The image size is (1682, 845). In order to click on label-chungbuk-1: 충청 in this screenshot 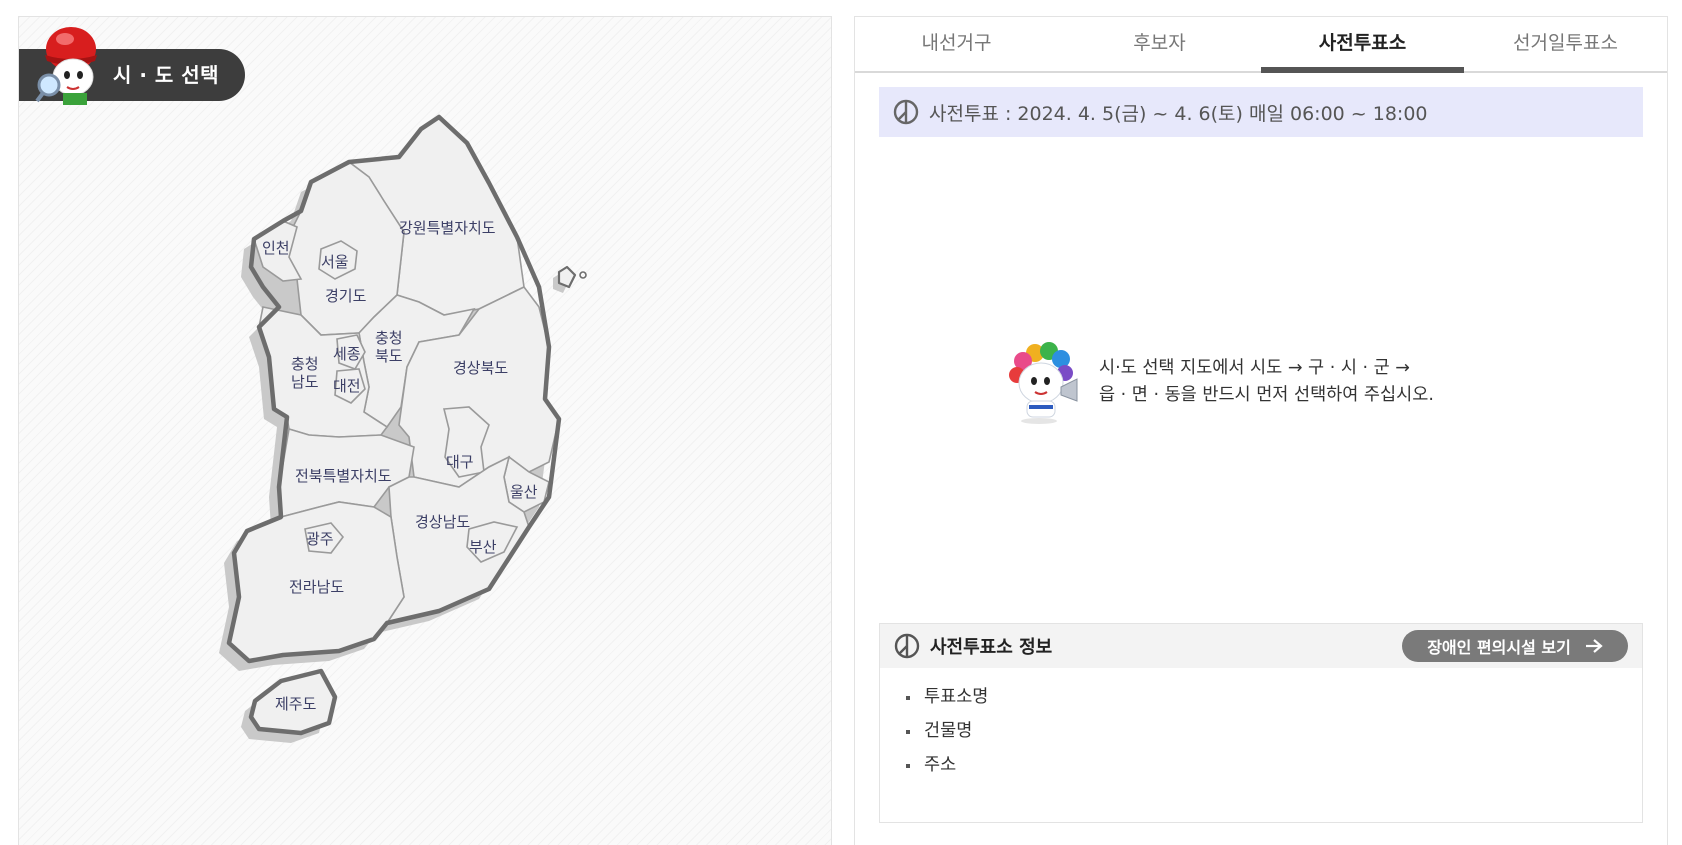, I will do `click(389, 338)`.